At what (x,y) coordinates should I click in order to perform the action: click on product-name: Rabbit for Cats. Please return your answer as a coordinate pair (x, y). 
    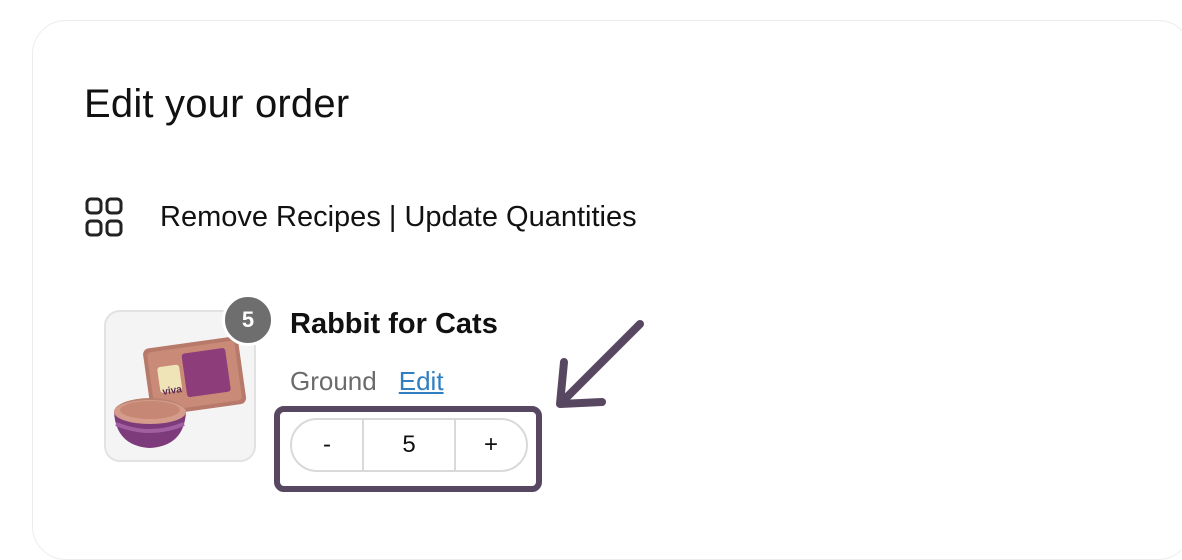
    Looking at the image, I should click on (394, 324).